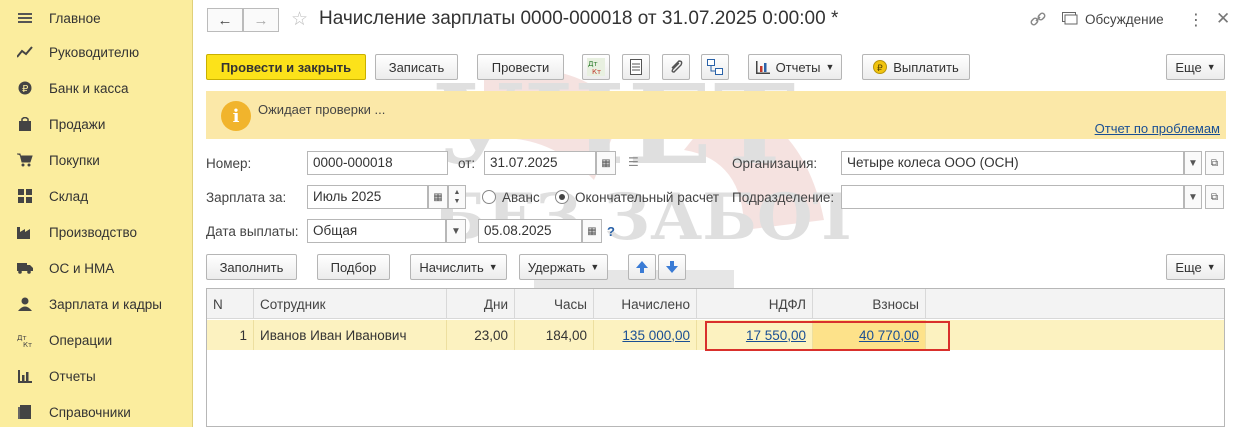  What do you see at coordinates (27, 344) in the screenshot?
I see `svg-text: Кт` at bounding box center [27, 344].